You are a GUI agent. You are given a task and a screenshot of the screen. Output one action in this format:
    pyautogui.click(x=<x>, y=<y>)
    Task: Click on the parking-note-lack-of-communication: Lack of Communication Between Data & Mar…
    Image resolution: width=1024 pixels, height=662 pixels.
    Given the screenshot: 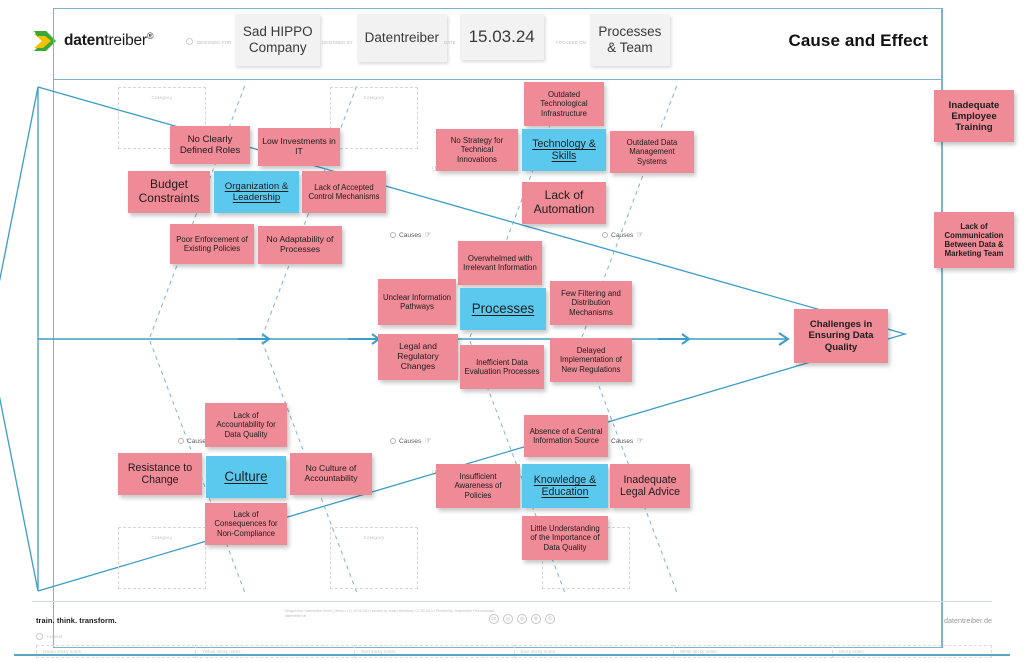 What is the action you would take?
    pyautogui.click(x=974, y=240)
    